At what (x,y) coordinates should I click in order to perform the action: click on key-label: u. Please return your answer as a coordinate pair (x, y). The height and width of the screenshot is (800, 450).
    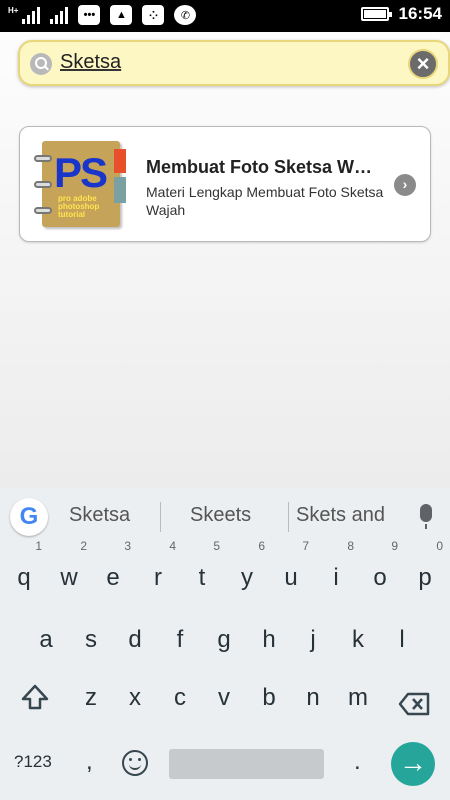
    Looking at the image, I should click on (291, 577).